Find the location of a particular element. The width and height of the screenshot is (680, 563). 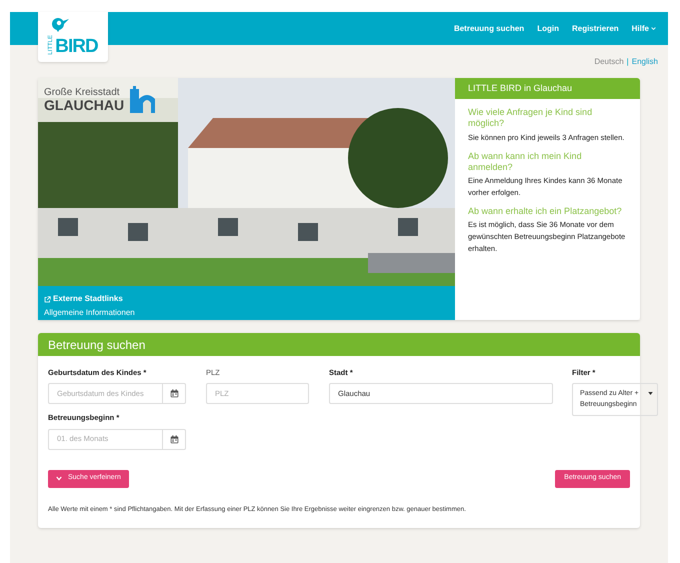

nav-link: Betreuung suchen is located at coordinates (489, 28).